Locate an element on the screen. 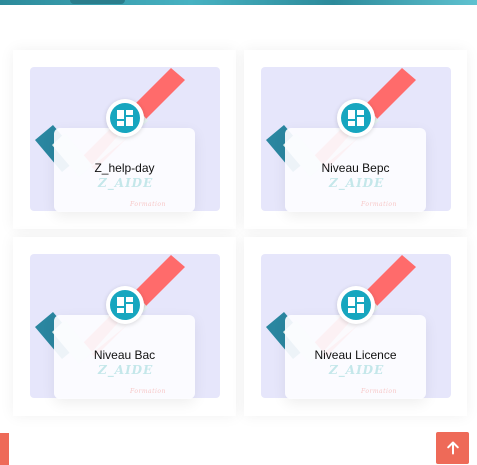  course-title: Z_help-day is located at coordinates (124, 168).